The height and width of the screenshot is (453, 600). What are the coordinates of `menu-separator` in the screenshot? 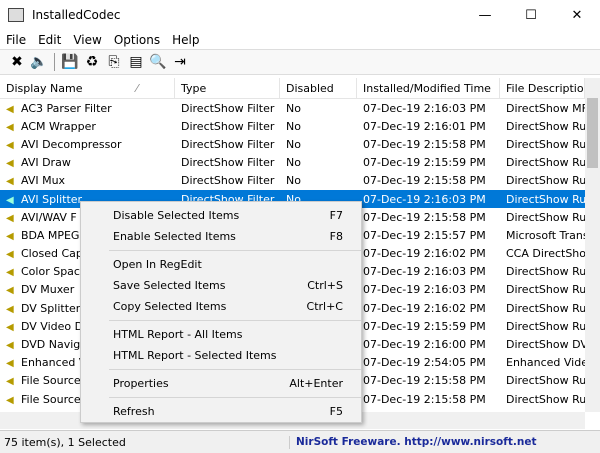 It's located at (235, 369).